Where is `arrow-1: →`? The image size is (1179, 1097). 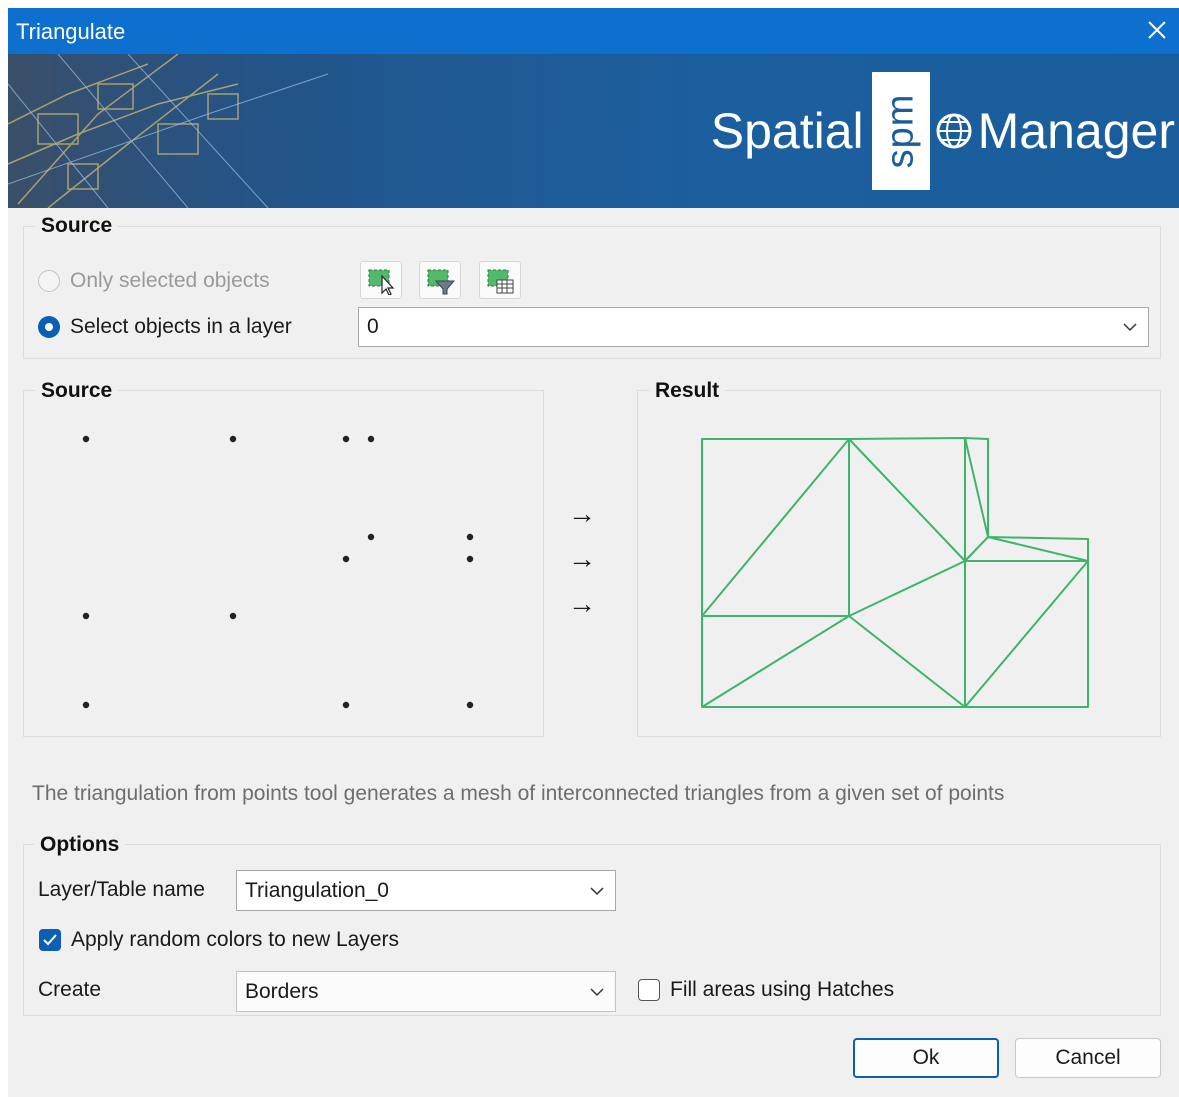 arrow-1: → is located at coordinates (582, 513).